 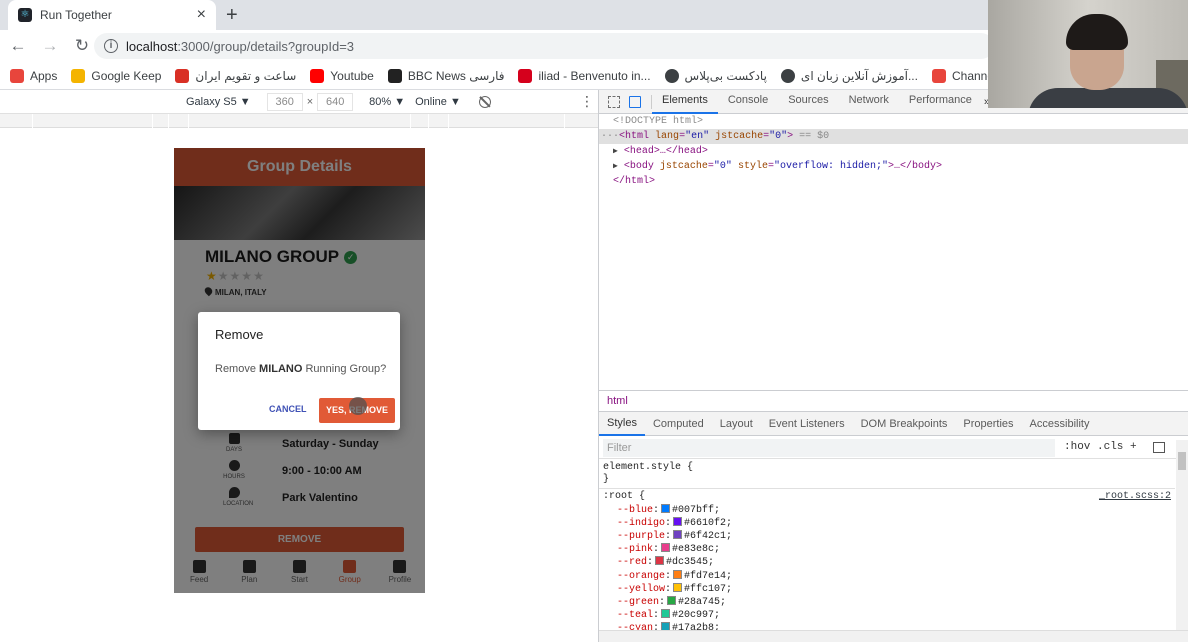 What do you see at coordinates (697, 136) in the screenshot?
I see `attr-lang-value: "en"` at bounding box center [697, 136].